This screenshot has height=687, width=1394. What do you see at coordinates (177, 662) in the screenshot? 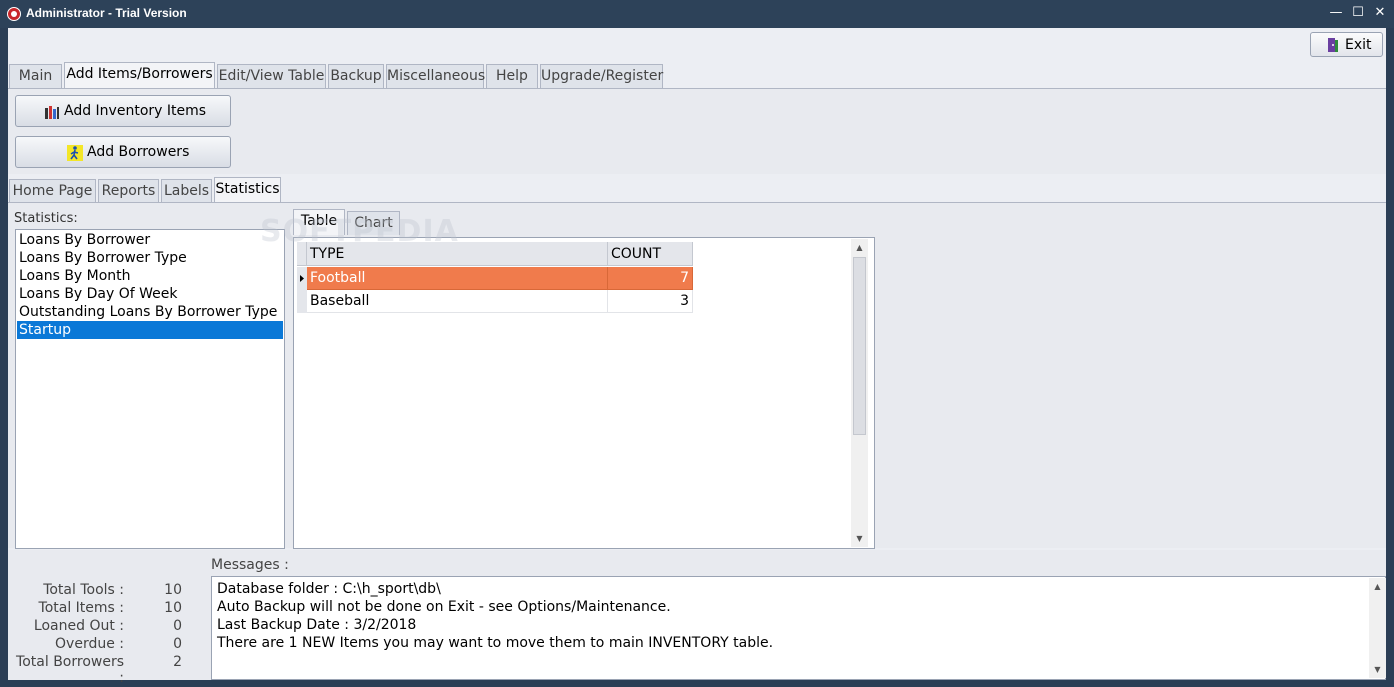
I see `summary-value: 2` at bounding box center [177, 662].